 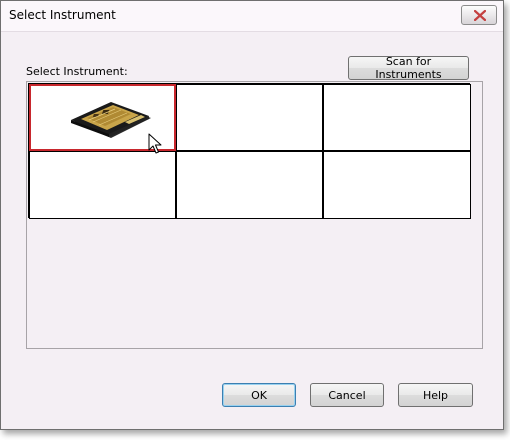 I want to click on close-button, so click(x=479, y=15).